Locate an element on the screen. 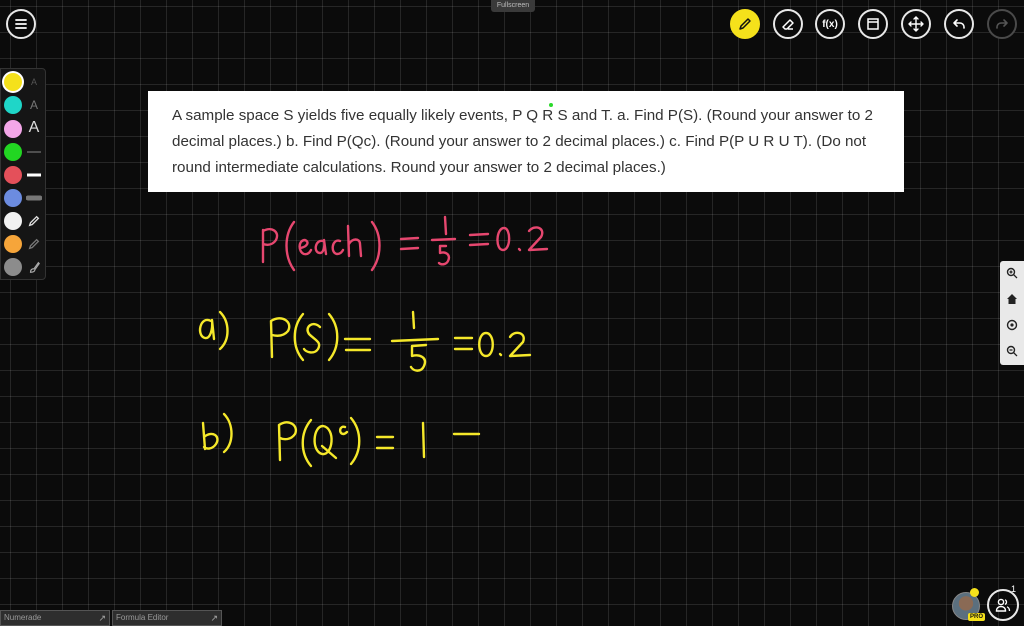 The width and height of the screenshot is (1024, 626). zoom-out-button is located at coordinates (1012, 351).